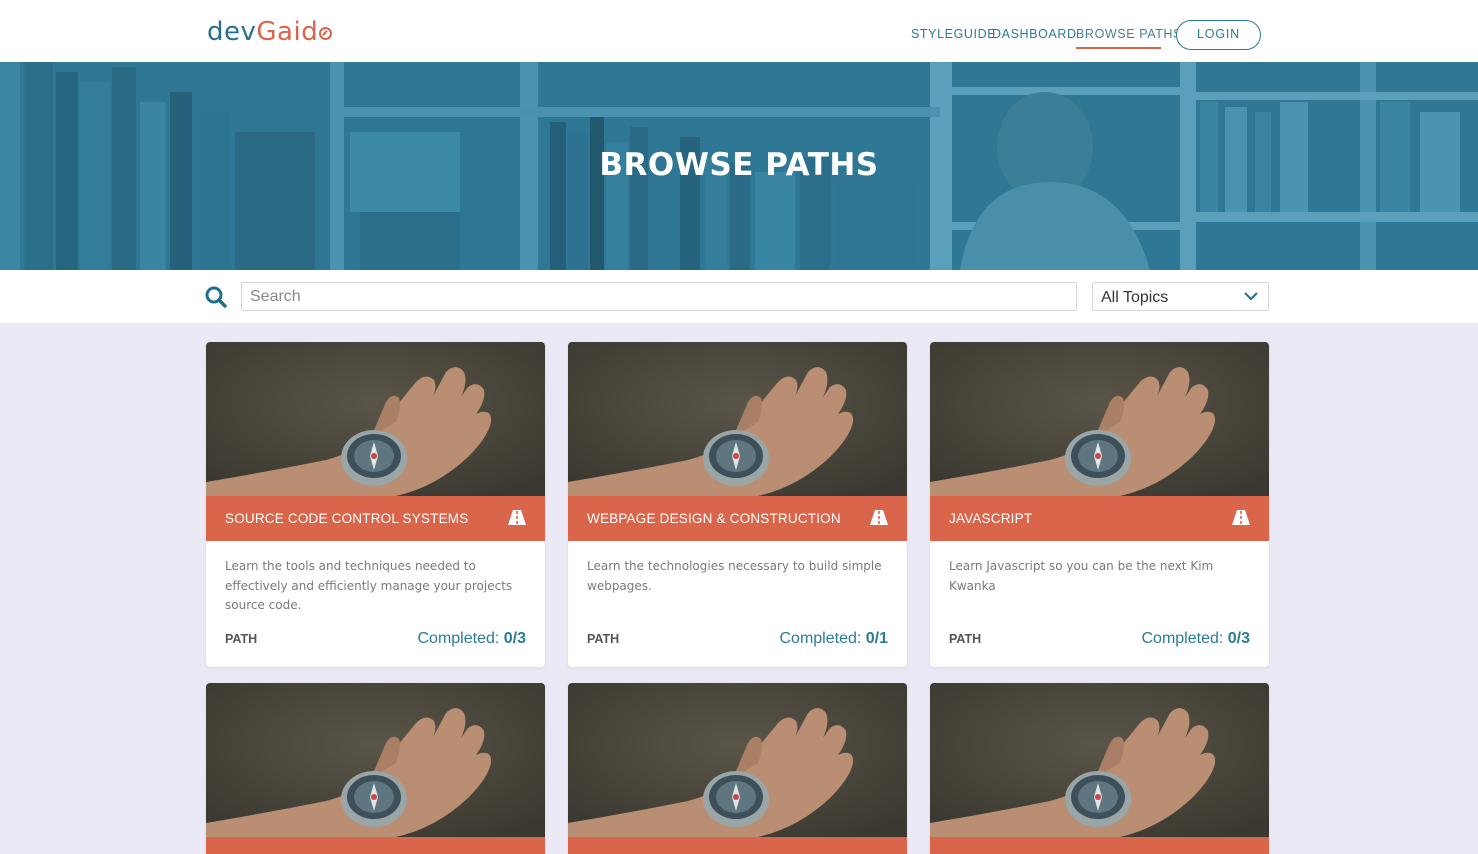  What do you see at coordinates (1218, 35) in the screenshot?
I see `login-button: LOGIN` at bounding box center [1218, 35].